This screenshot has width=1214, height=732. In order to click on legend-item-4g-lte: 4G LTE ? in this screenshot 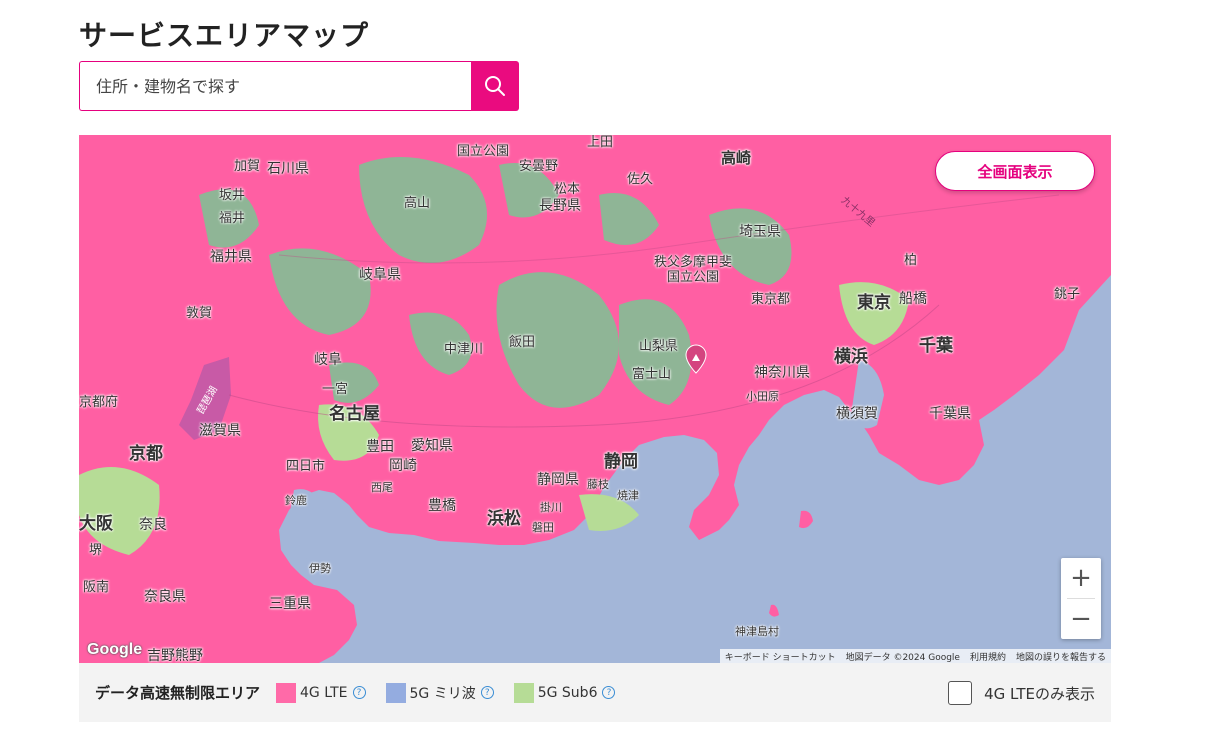, I will do `click(321, 692)`.